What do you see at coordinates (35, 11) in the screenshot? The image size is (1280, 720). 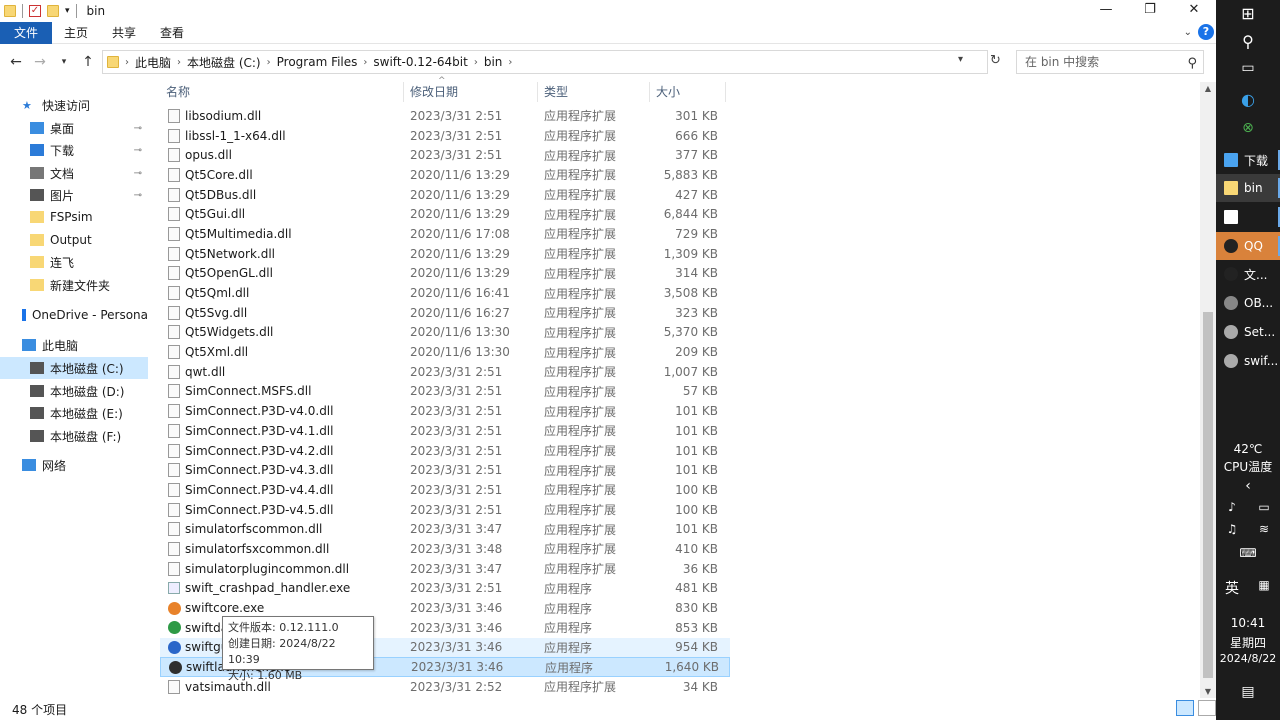 I see `properties-icon: ✓` at bounding box center [35, 11].